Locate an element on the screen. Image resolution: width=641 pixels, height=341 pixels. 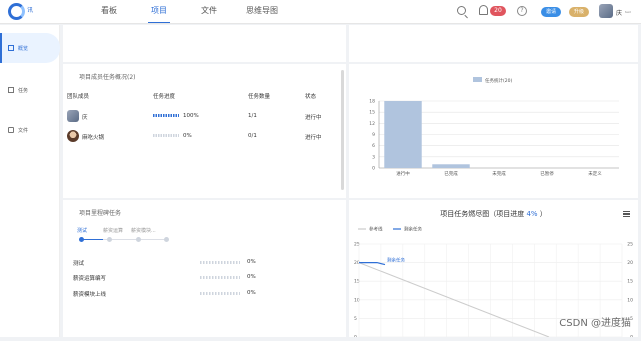
column-header-count: 任务数量 is located at coordinates (259, 96).